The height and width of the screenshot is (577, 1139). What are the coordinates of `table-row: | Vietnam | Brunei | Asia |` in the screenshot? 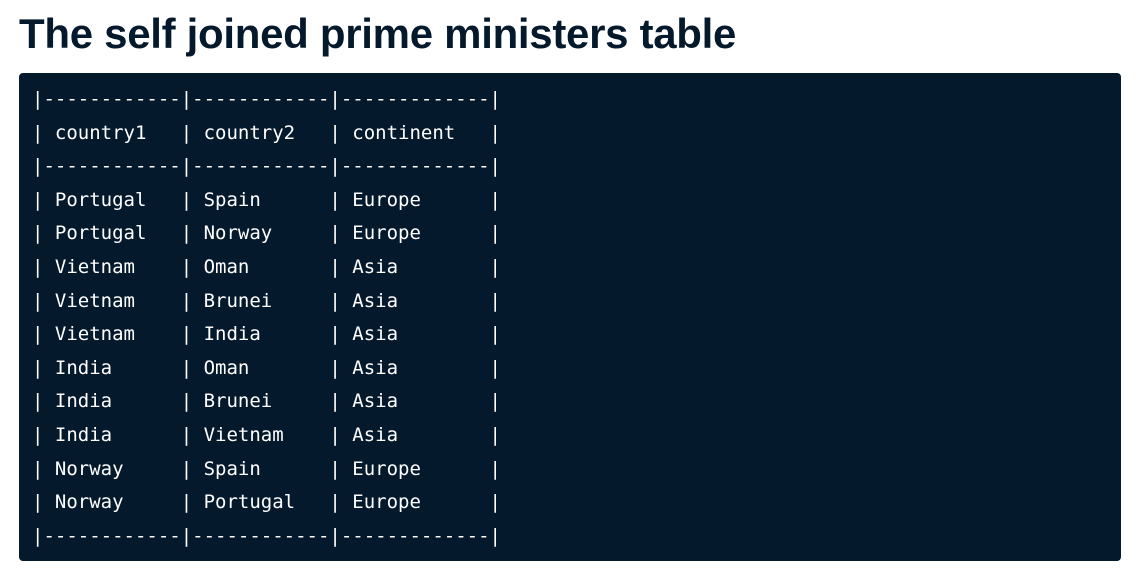 It's located at (266, 300).